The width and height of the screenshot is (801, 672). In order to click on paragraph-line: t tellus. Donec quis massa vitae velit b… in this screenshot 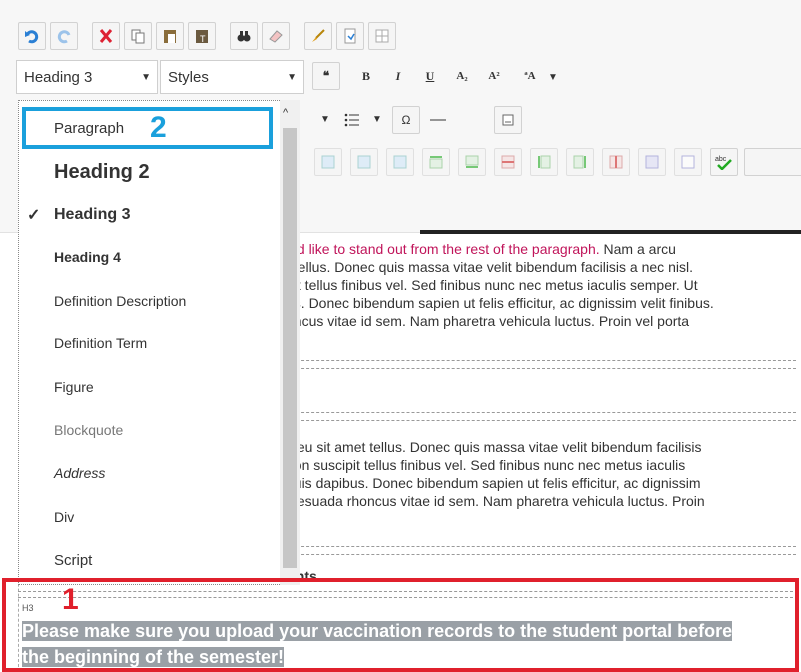, I will do `click(489, 267)`.